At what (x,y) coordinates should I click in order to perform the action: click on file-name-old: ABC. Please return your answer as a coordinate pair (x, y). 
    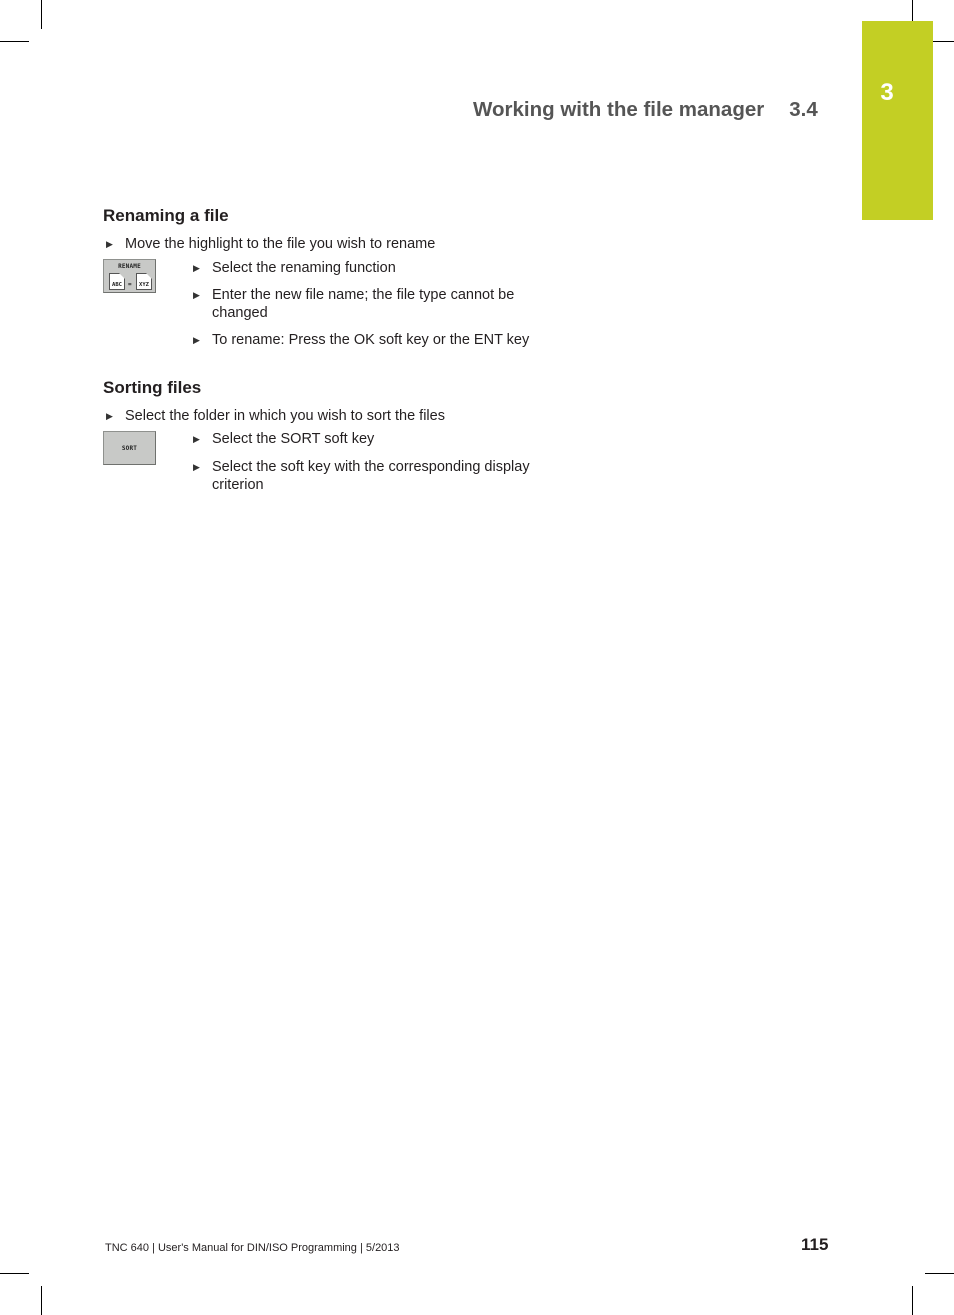
    Looking at the image, I should click on (117, 285).